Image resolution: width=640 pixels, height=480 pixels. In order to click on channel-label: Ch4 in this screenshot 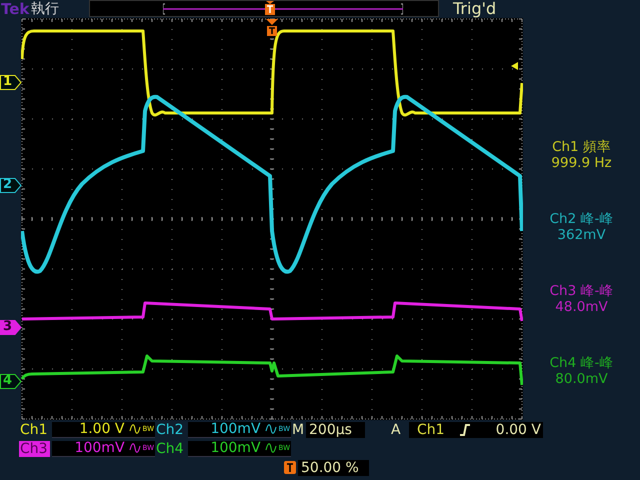, I will do `click(170, 448)`.